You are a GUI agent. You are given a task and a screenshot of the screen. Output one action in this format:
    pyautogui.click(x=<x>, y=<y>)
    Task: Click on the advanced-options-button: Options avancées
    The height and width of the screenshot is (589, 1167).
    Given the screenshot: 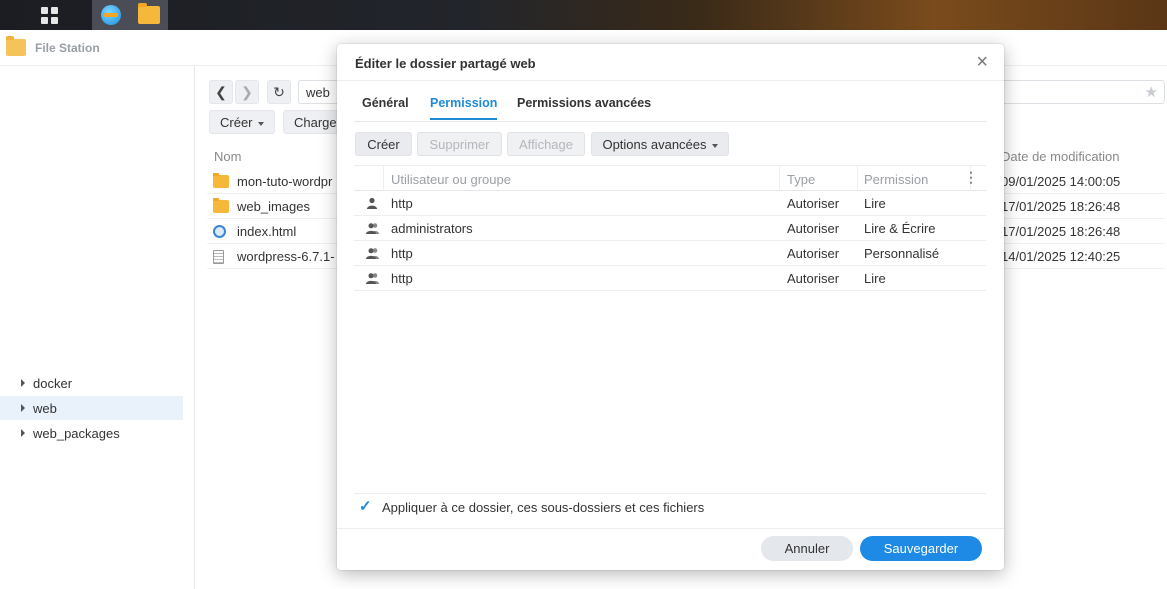 What is the action you would take?
    pyautogui.click(x=660, y=144)
    